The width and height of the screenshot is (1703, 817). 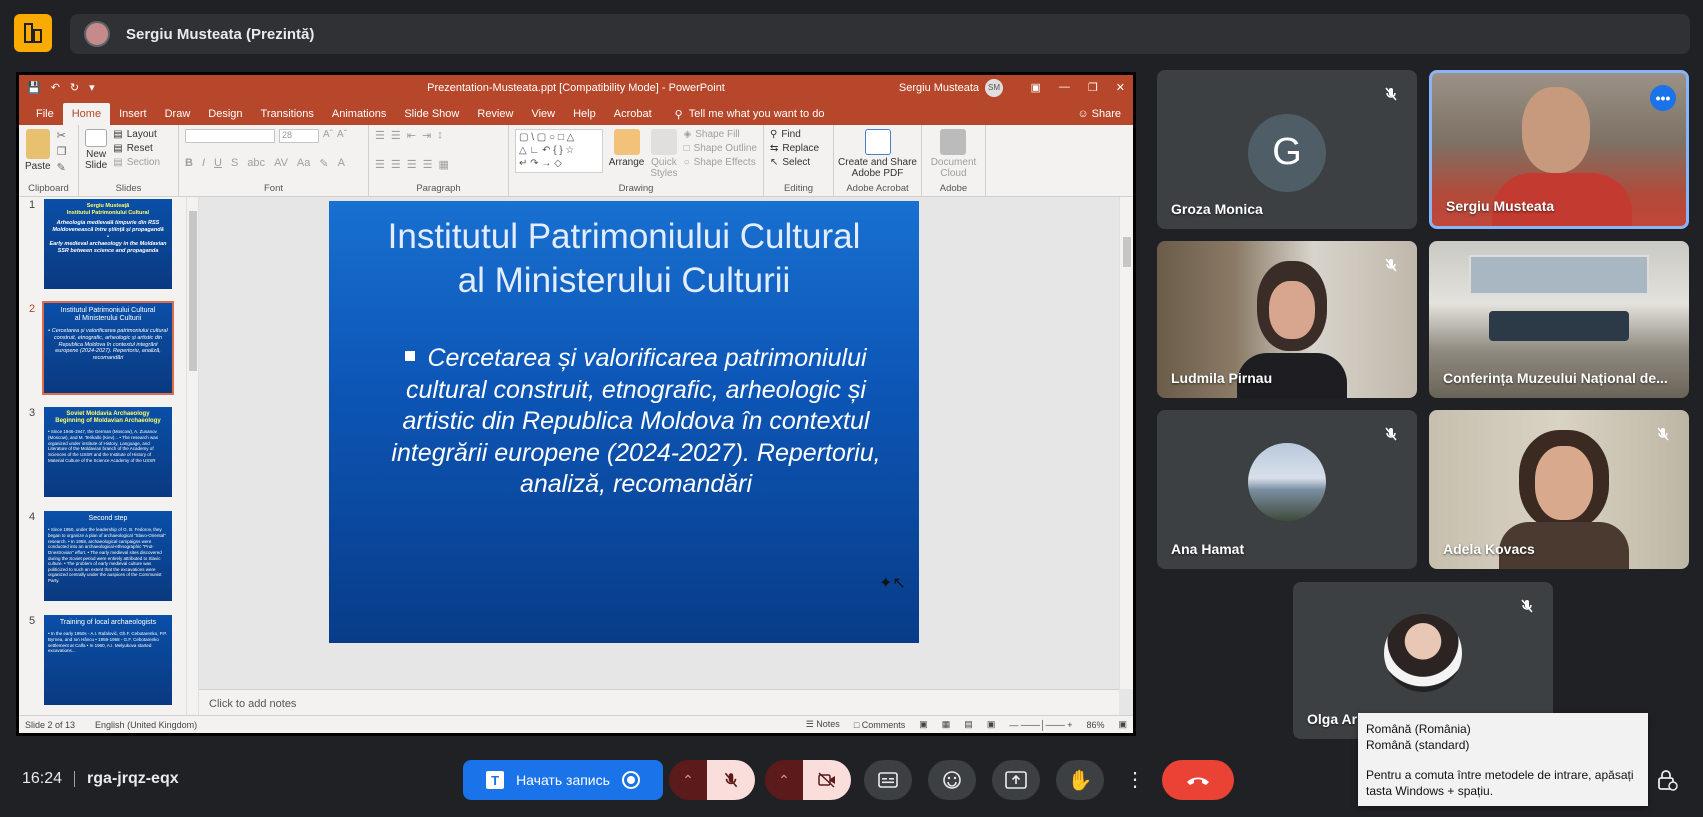 What do you see at coordinates (96, 138) in the screenshot?
I see `new-slide-icon` at bounding box center [96, 138].